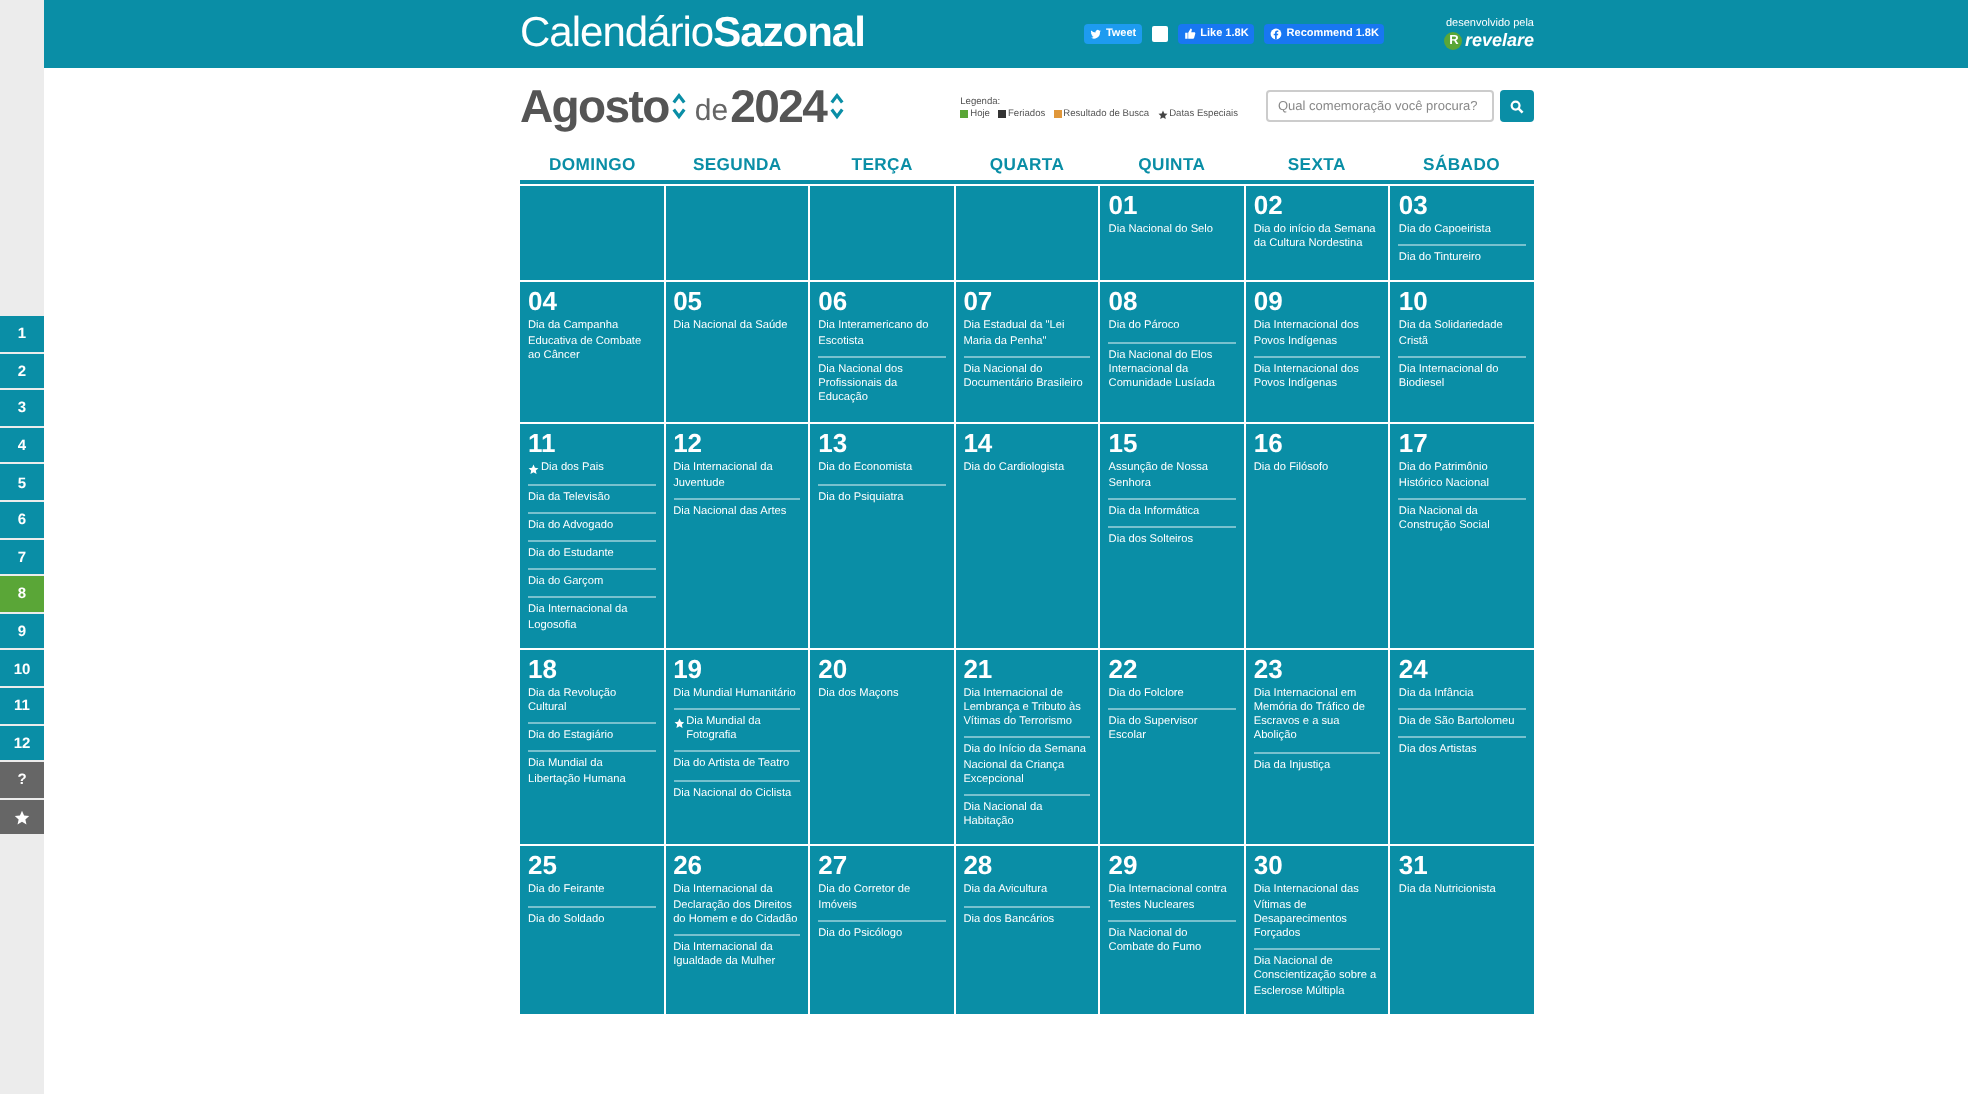 This screenshot has width=1968, height=1094. I want to click on day-number: 27, so click(834, 865).